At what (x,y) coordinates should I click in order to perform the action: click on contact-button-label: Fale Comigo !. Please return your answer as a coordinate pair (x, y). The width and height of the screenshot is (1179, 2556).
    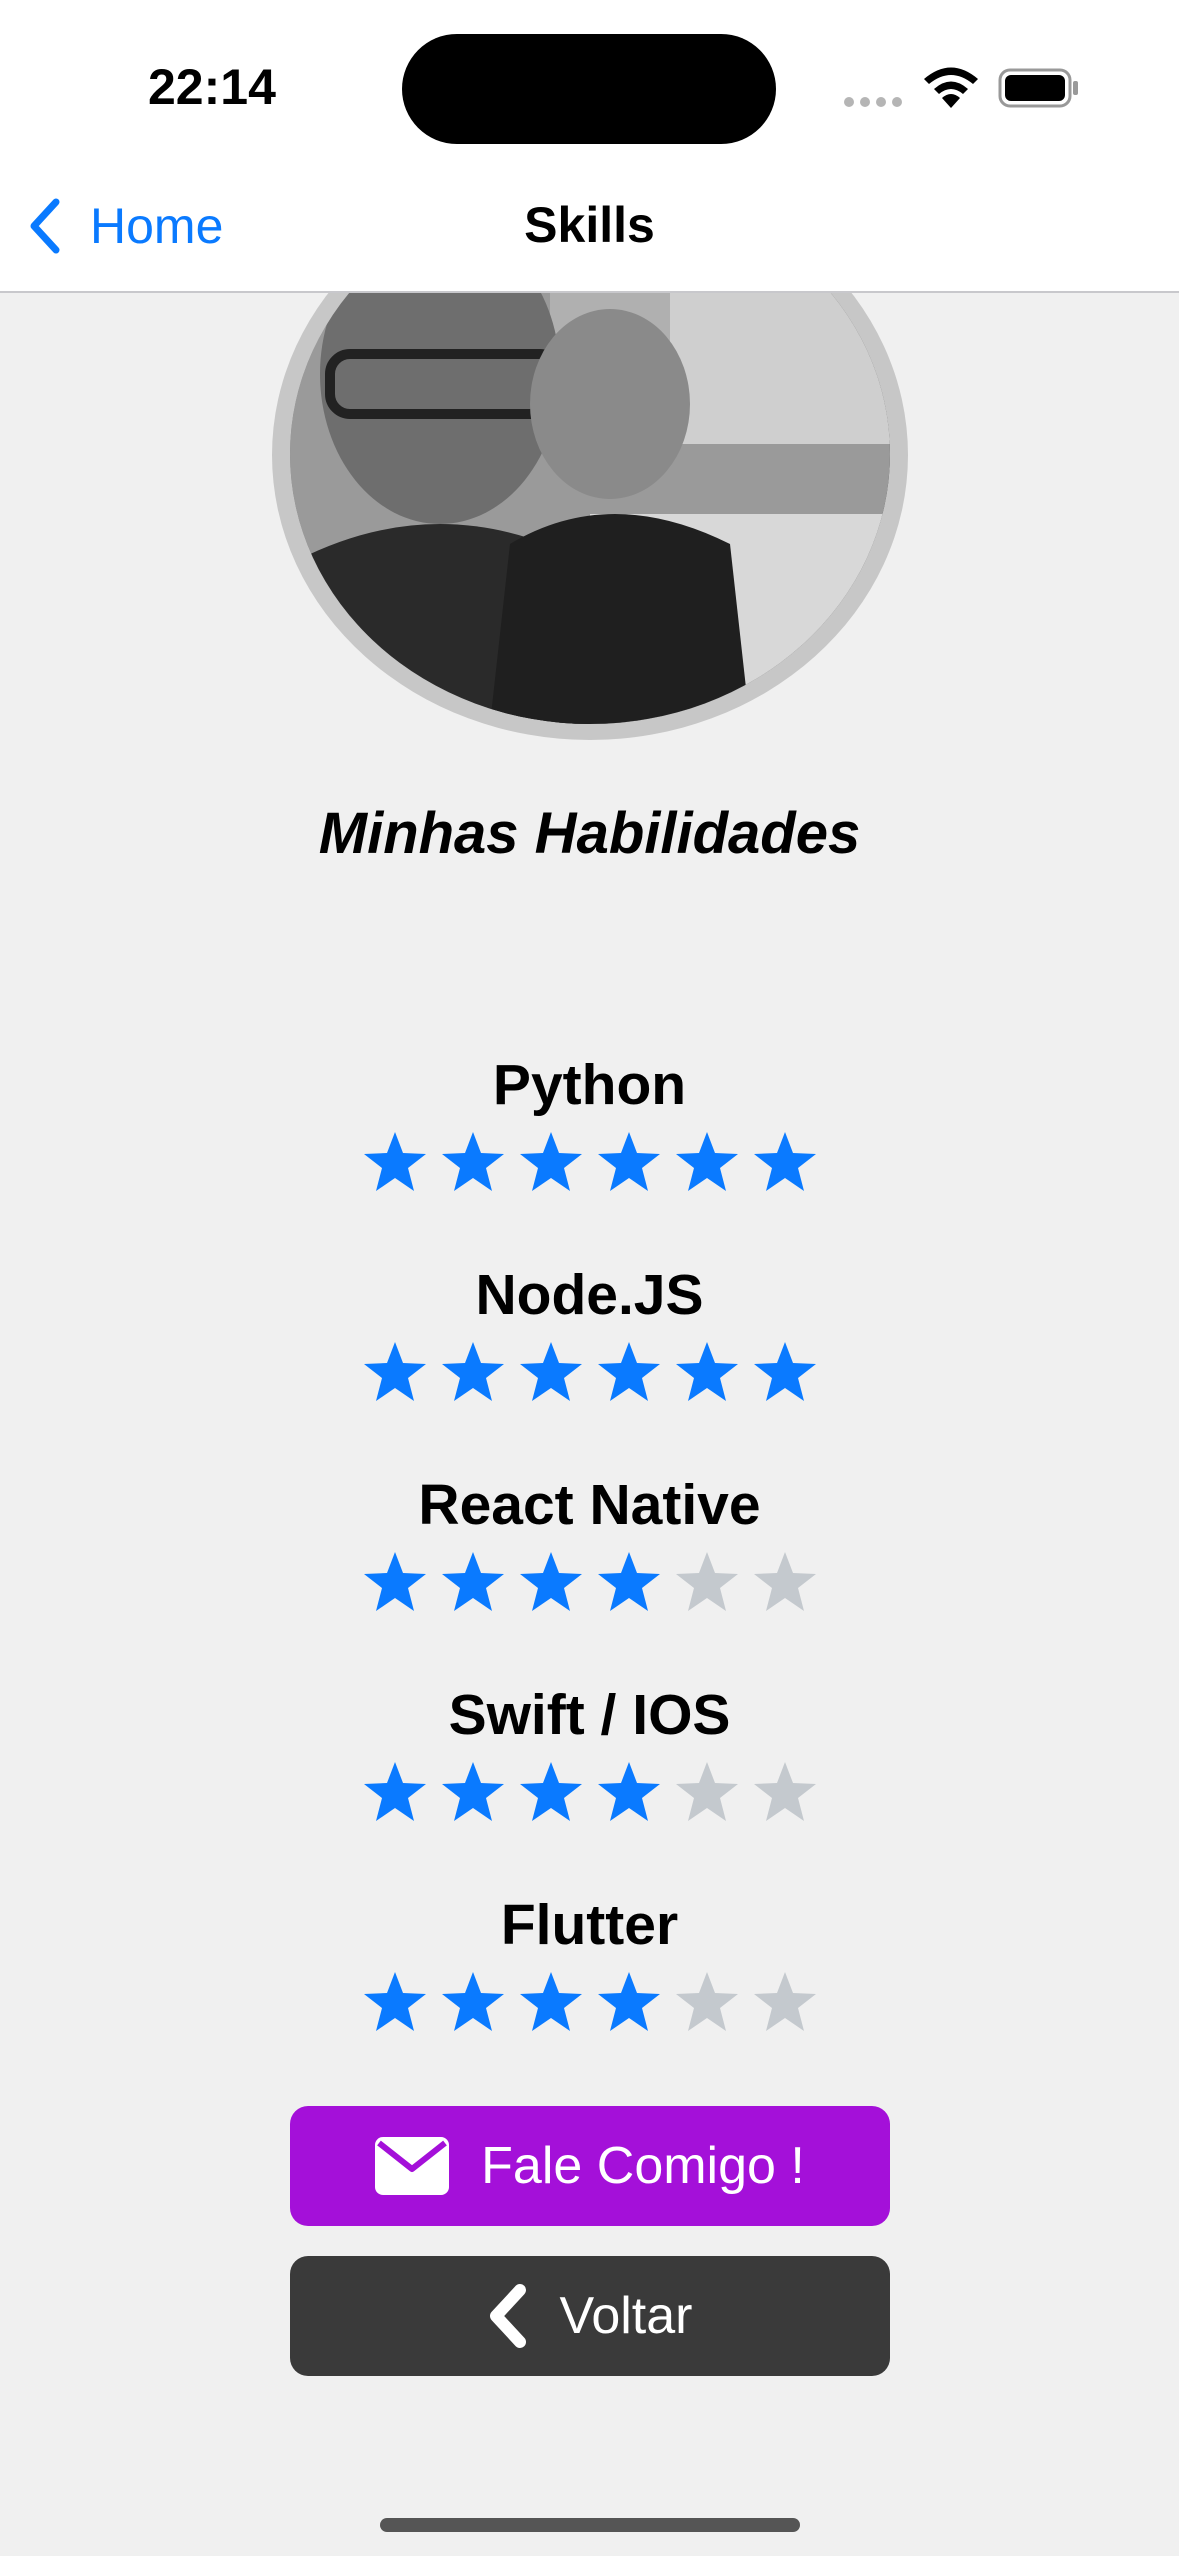
    Looking at the image, I should click on (643, 2166).